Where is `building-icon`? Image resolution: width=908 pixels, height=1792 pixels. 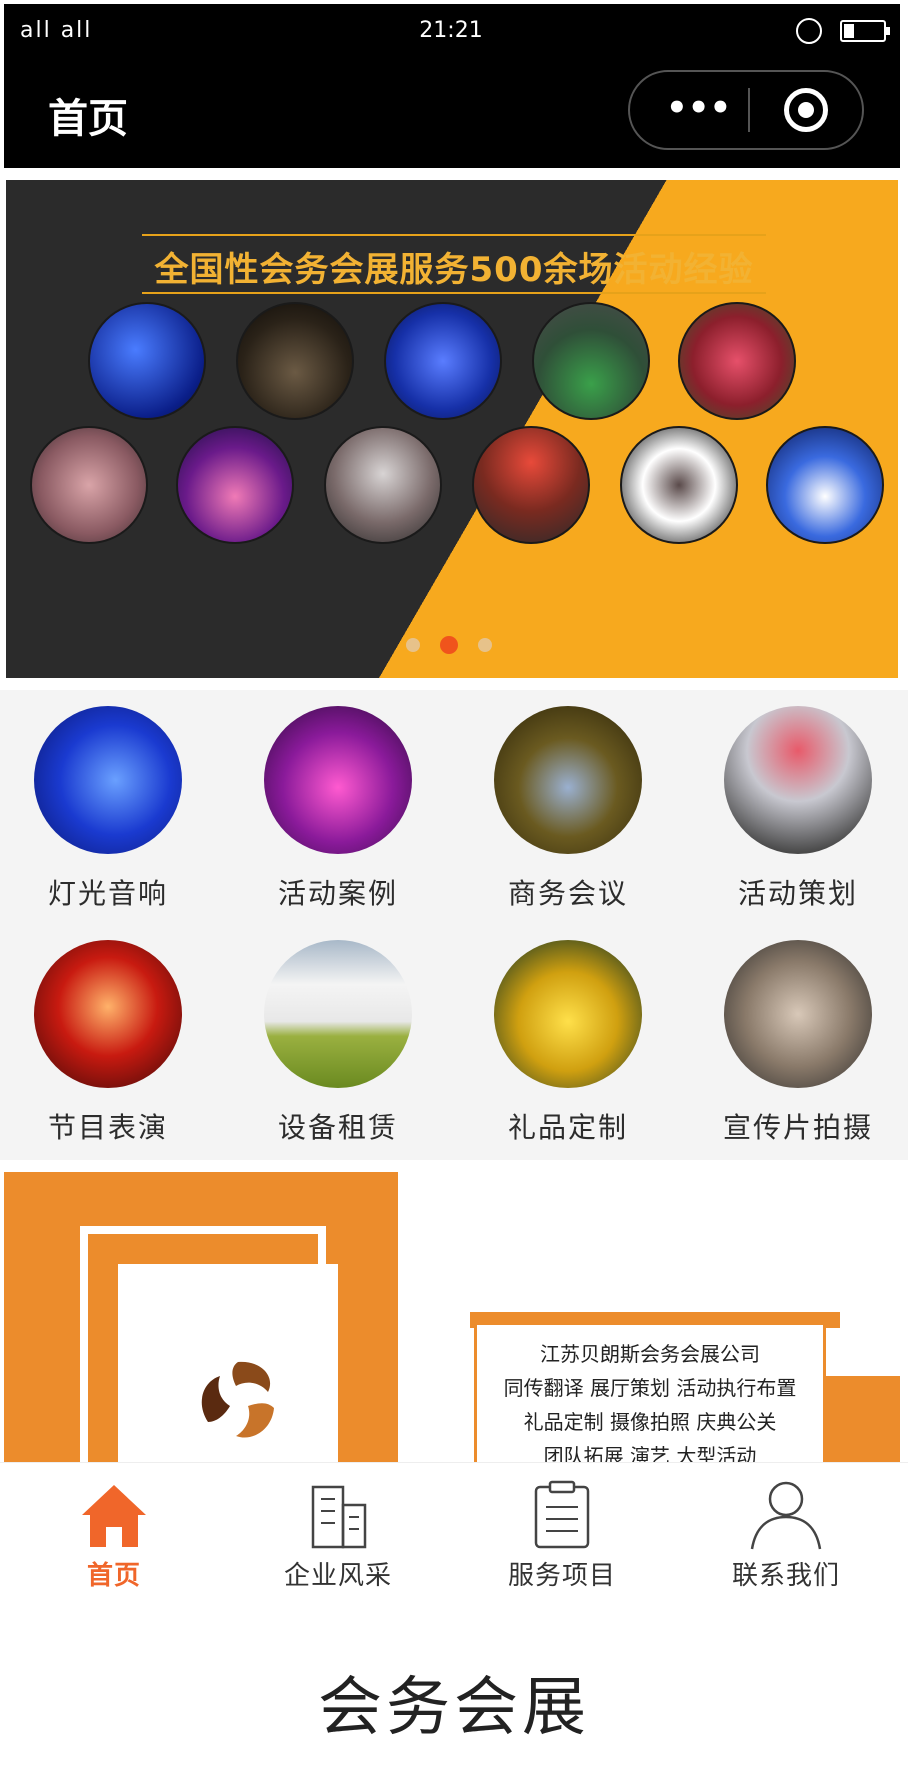 building-icon is located at coordinates (339, 1517).